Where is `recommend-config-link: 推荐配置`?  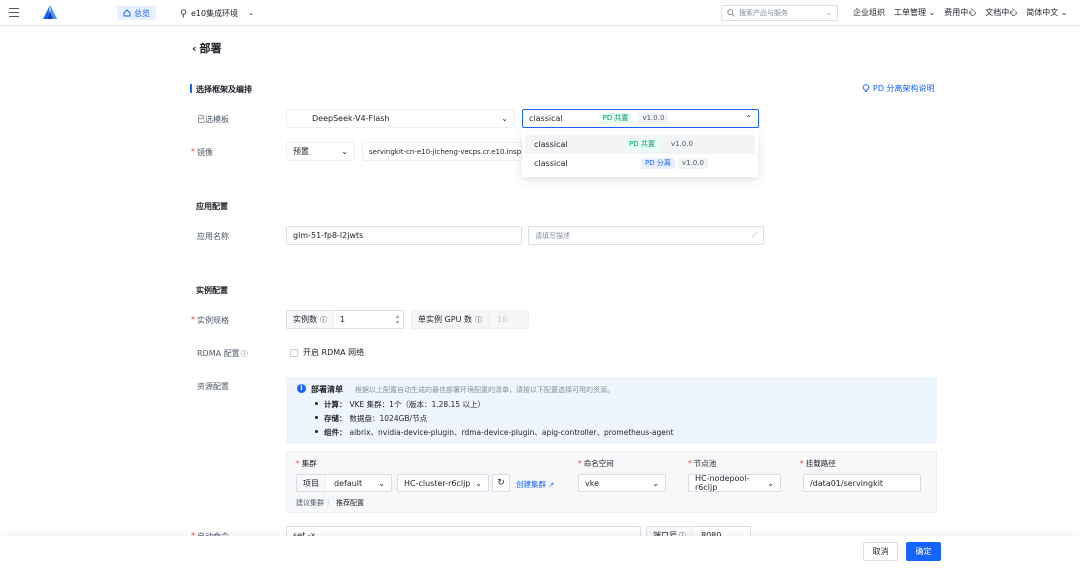 recommend-config-link: 推荐配置 is located at coordinates (350, 503).